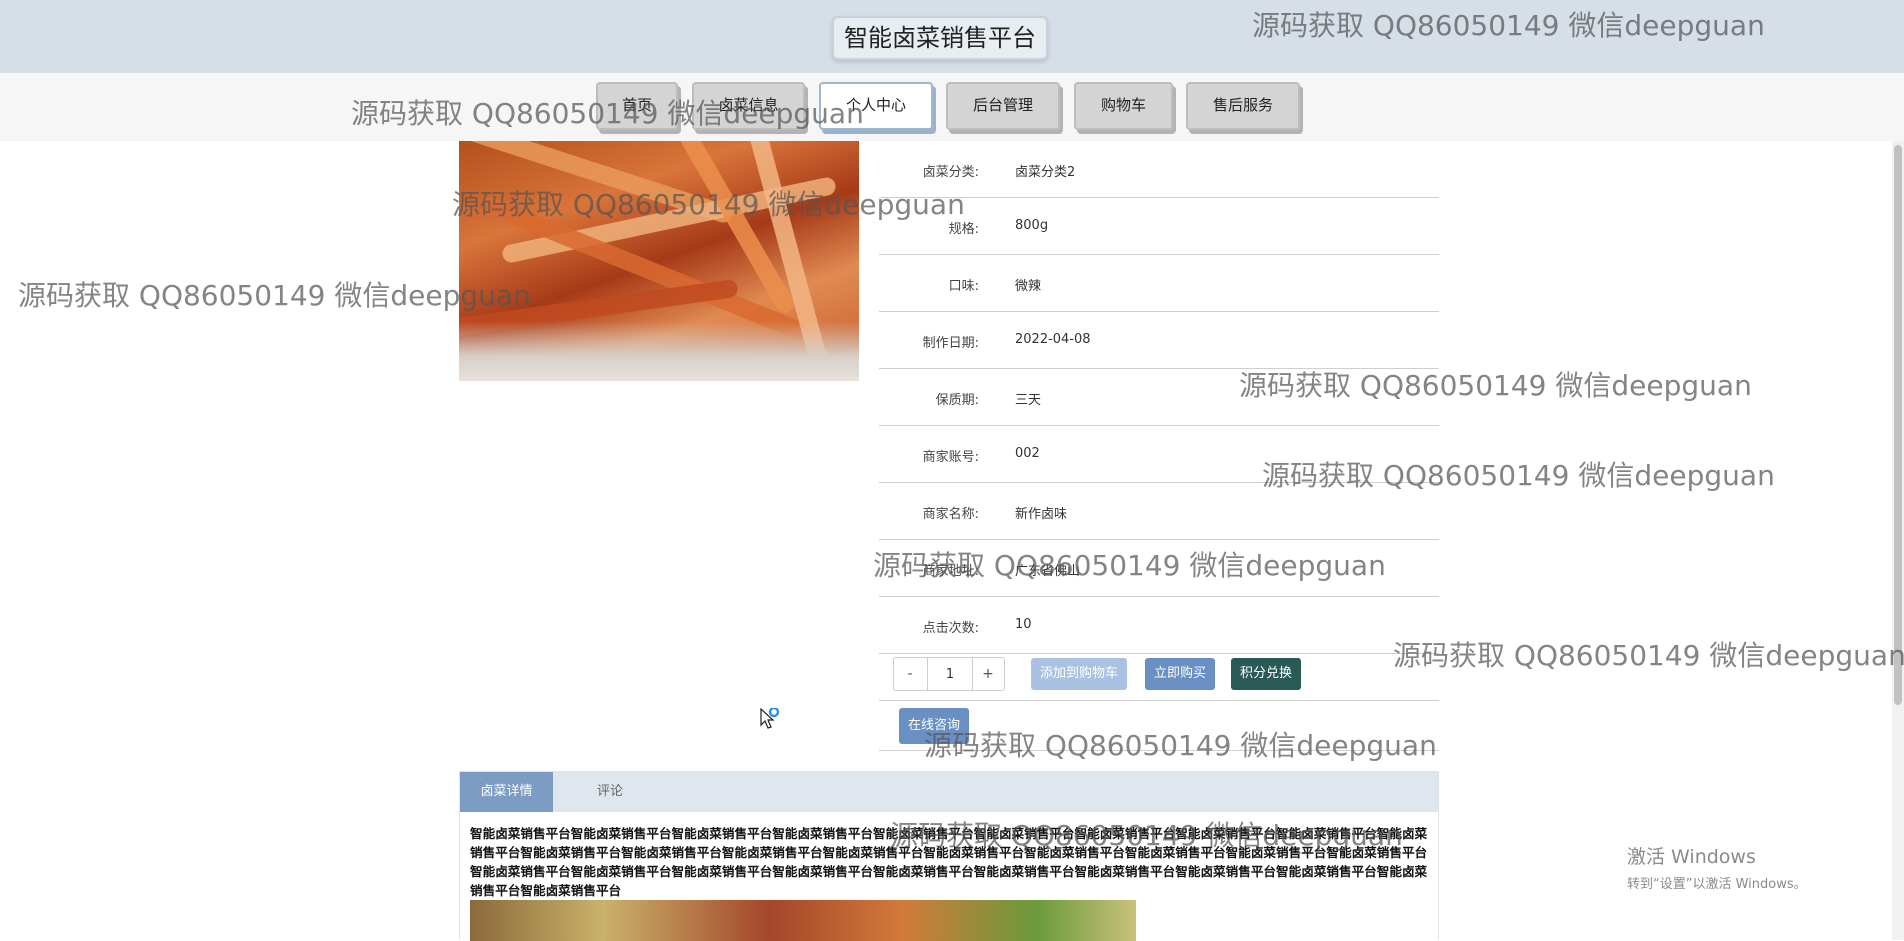  Describe the element at coordinates (940, 38) in the screenshot. I see `site-title: 智能卤菜销售平台` at that location.